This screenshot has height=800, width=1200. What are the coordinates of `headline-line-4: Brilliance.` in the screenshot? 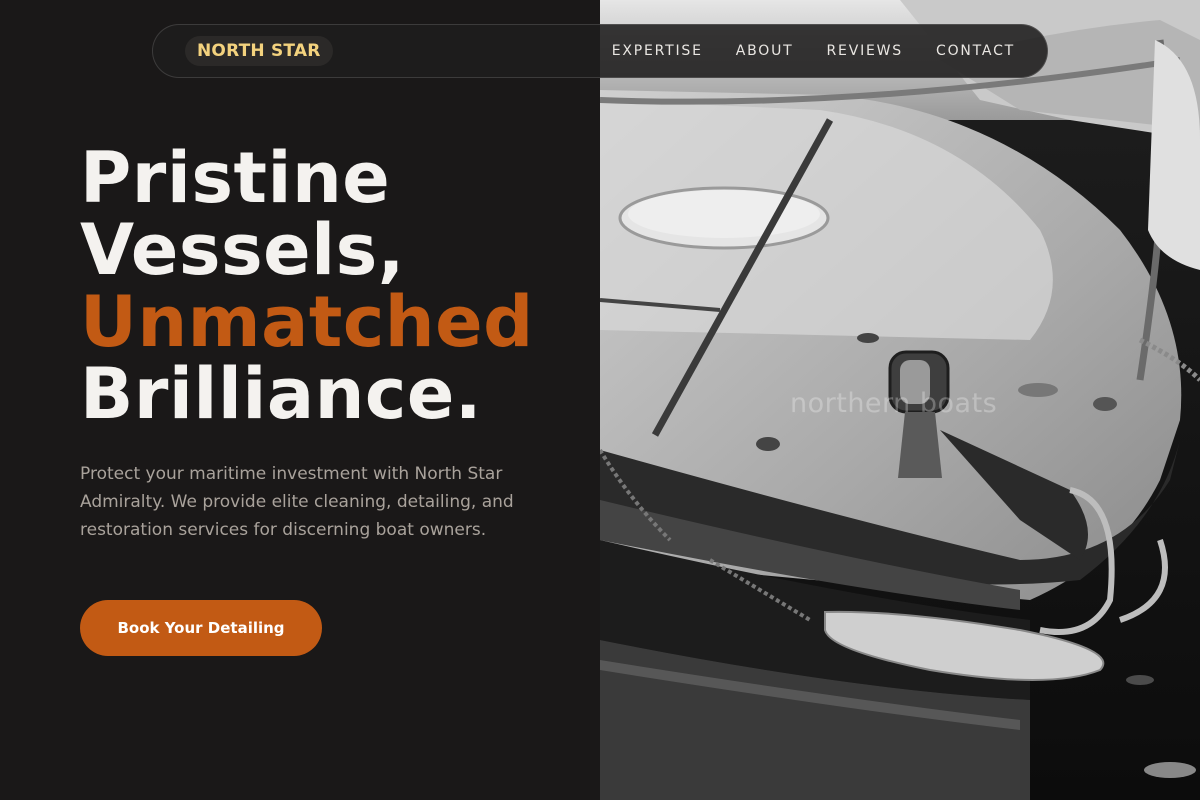 It's located at (281, 394).